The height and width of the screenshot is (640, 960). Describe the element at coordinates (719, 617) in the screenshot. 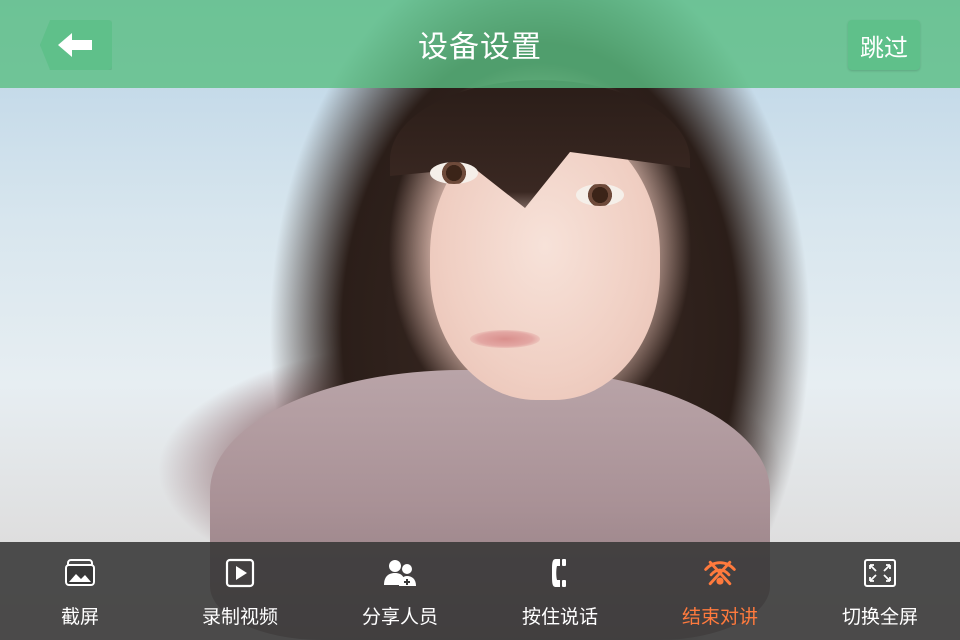

I see `end-intercom-label: 结束对讲` at that location.